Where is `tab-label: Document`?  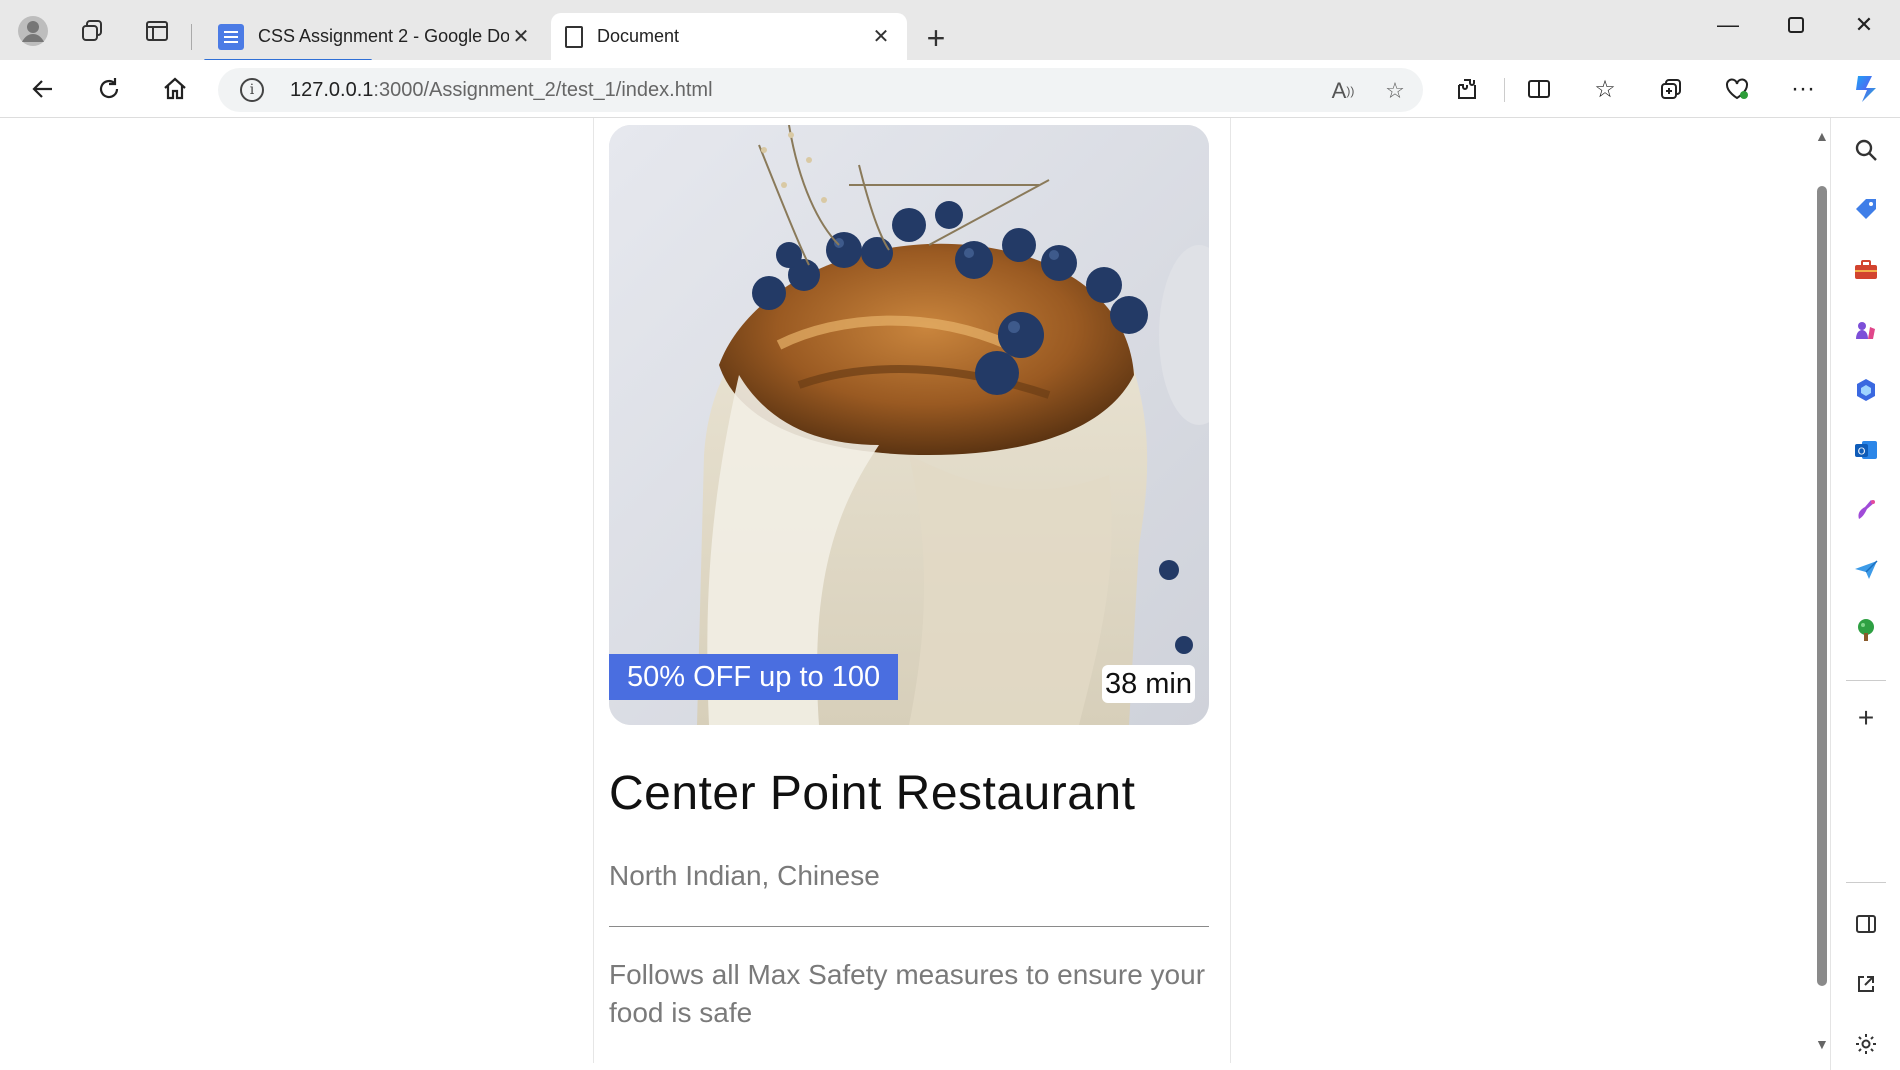
tab-label: Document is located at coordinates (638, 36).